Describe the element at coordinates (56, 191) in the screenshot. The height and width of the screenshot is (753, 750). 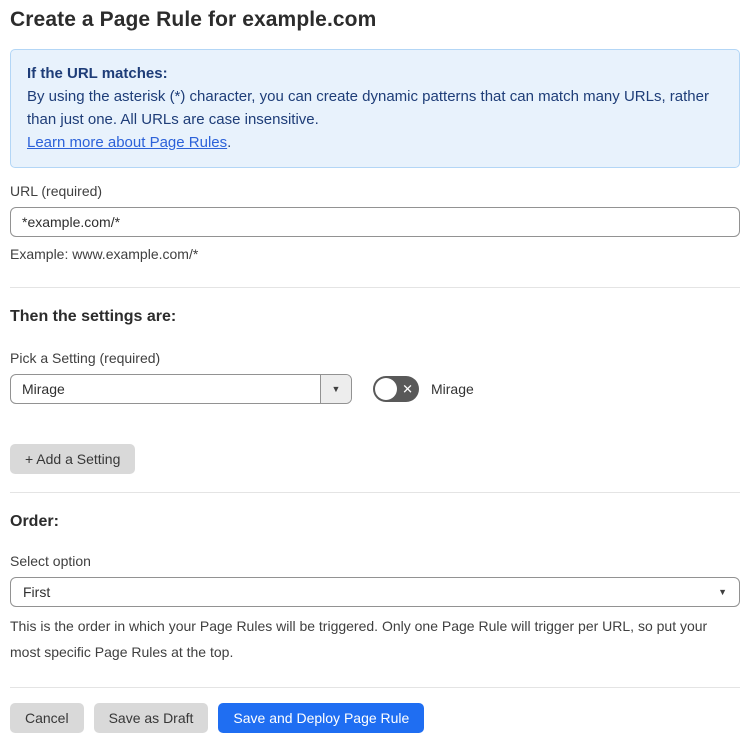
I see `url-field-label: URL (required)` at that location.